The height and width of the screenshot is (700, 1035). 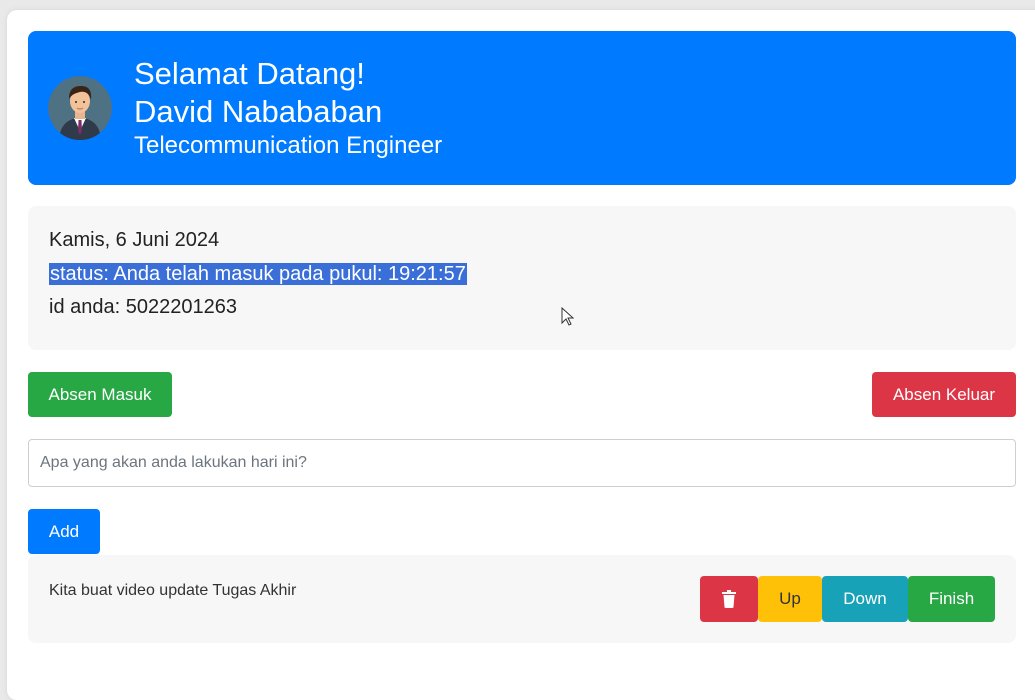 I want to click on move-up-button: Up, so click(x=790, y=599).